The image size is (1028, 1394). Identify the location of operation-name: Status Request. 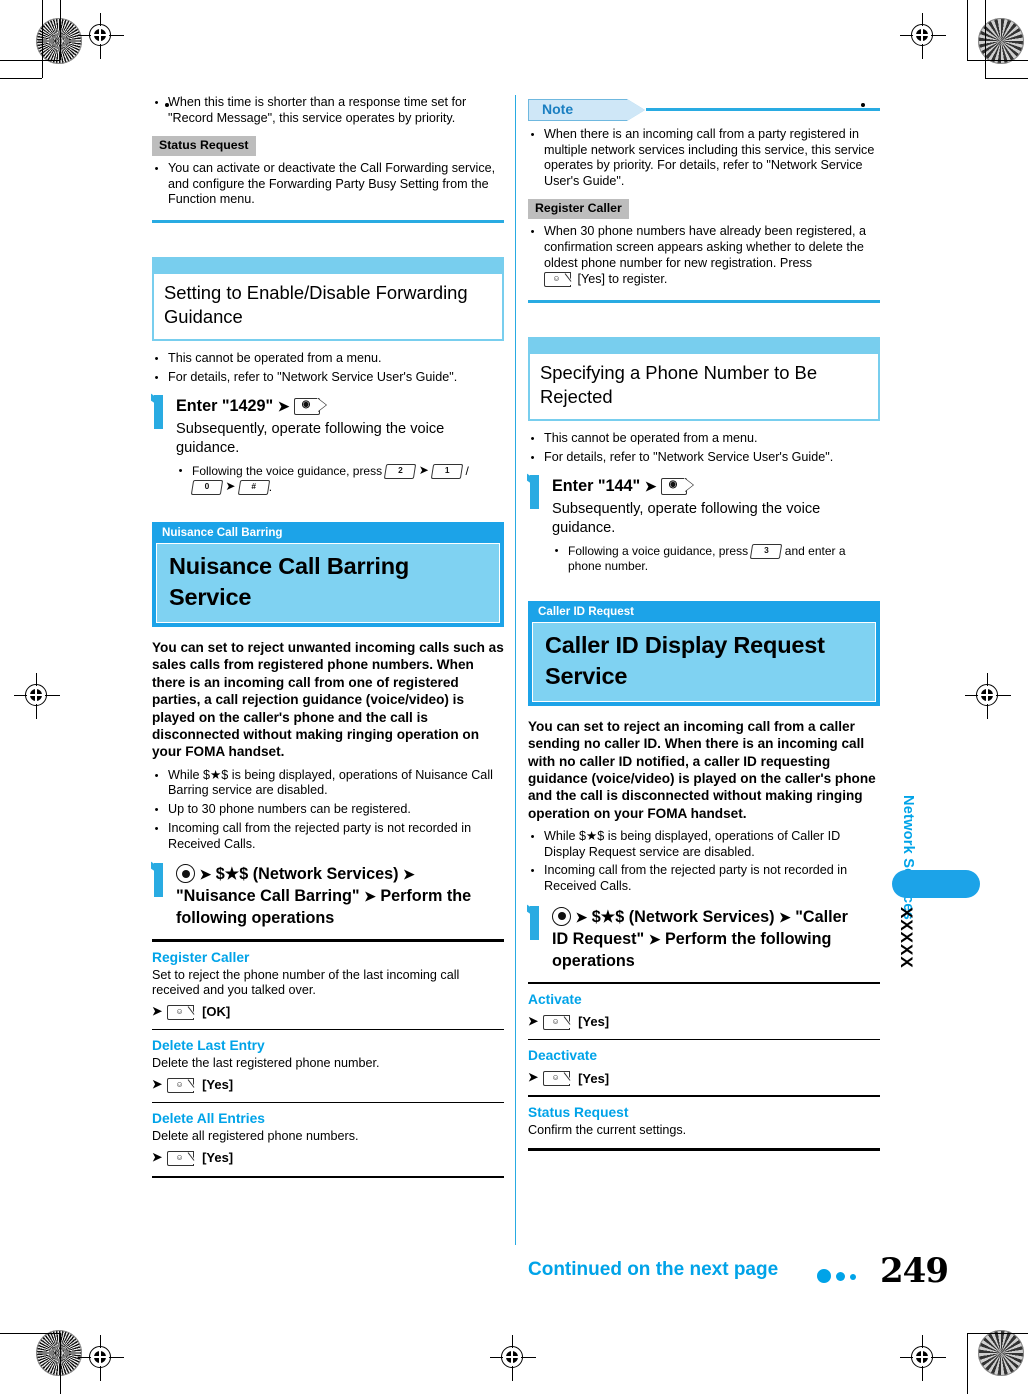
(578, 1112).